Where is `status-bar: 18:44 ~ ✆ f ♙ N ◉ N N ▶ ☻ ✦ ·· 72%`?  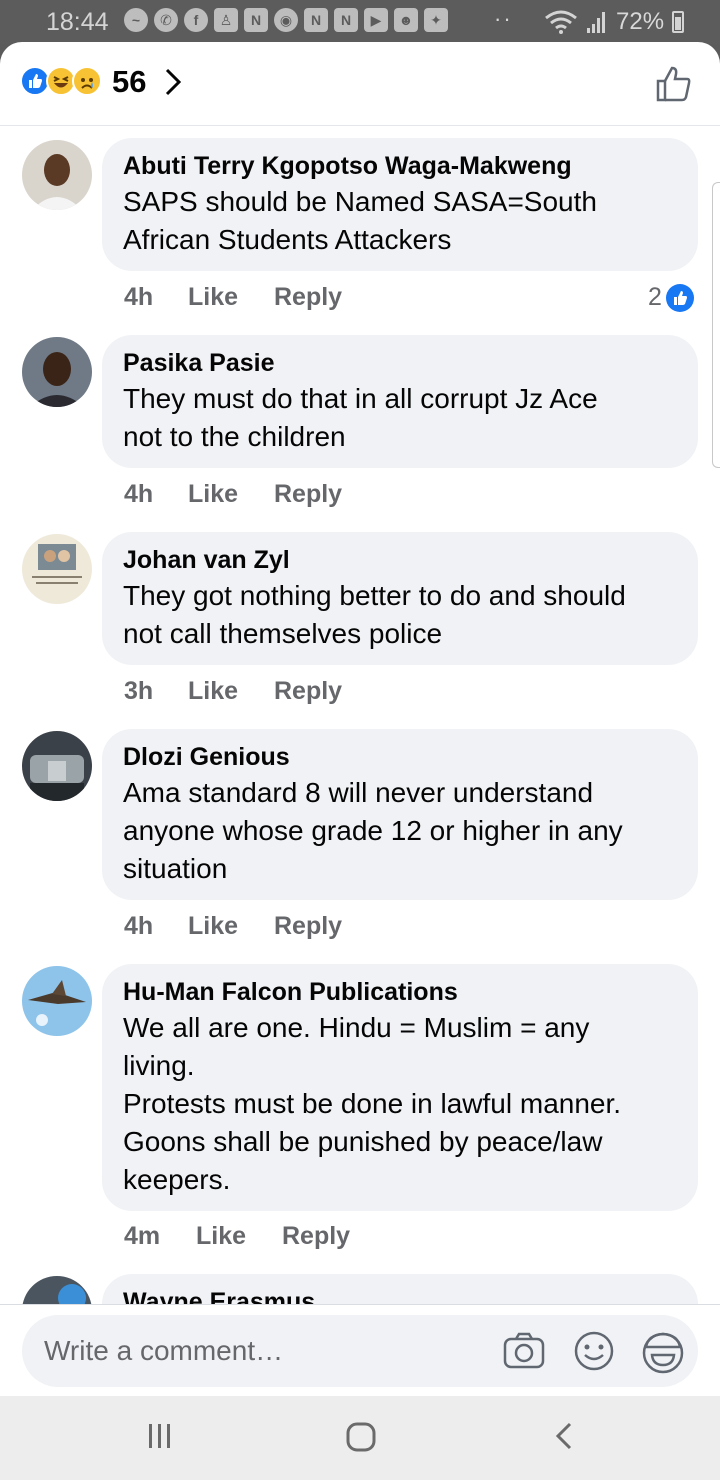
status-bar: 18:44 ~ ✆ f ♙ N ◉ N N ▶ ☻ ✦ ·· 72% is located at coordinates (360, 22).